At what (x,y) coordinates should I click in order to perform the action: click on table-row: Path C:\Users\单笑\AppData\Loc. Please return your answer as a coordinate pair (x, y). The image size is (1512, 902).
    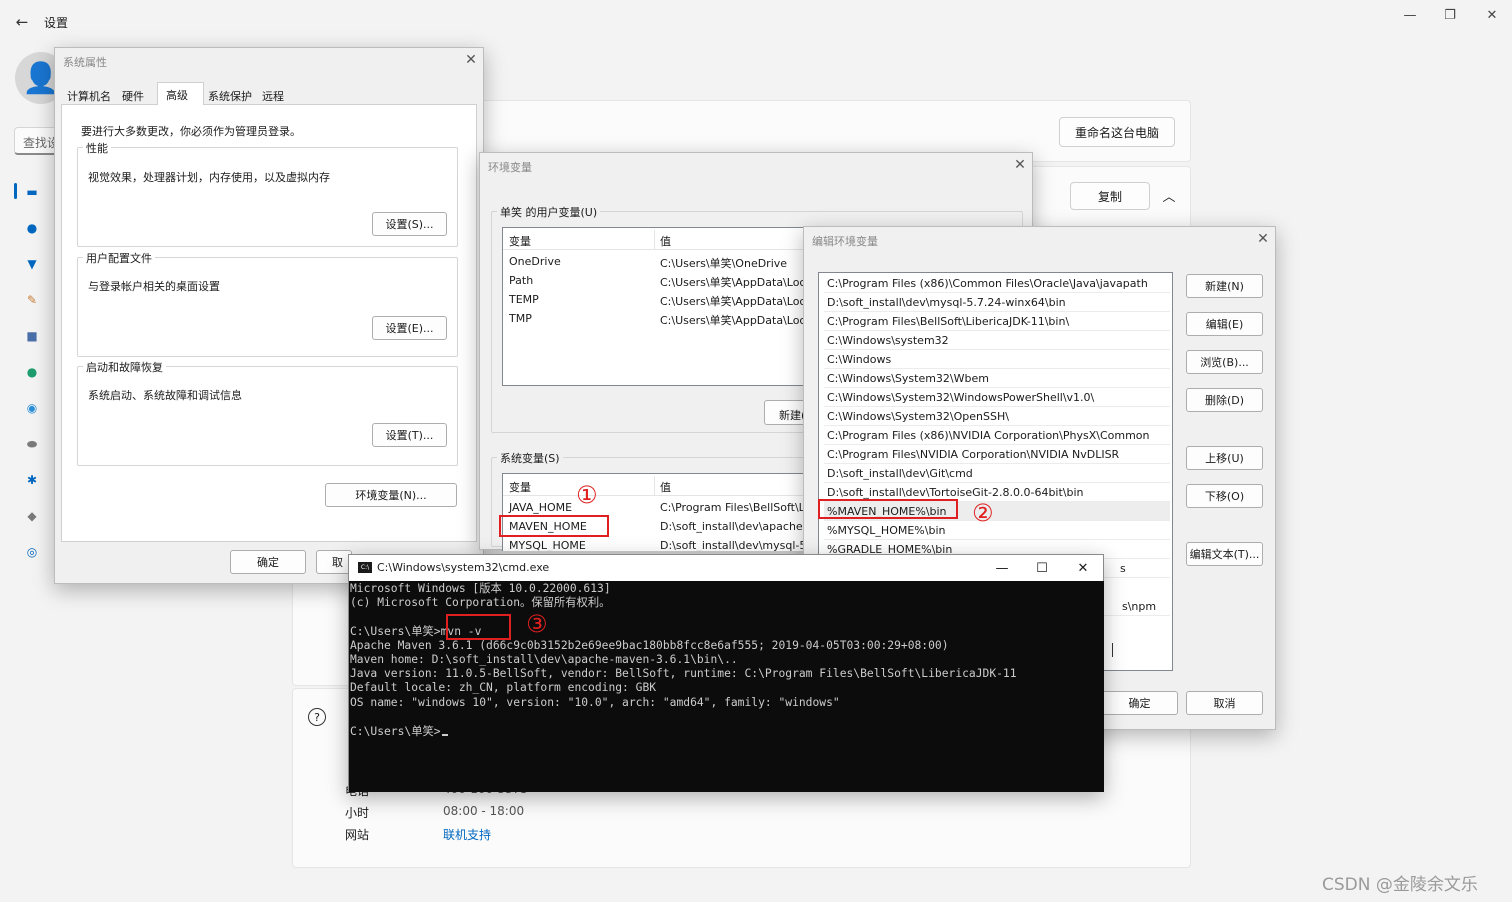
    Looking at the image, I should click on (657, 280).